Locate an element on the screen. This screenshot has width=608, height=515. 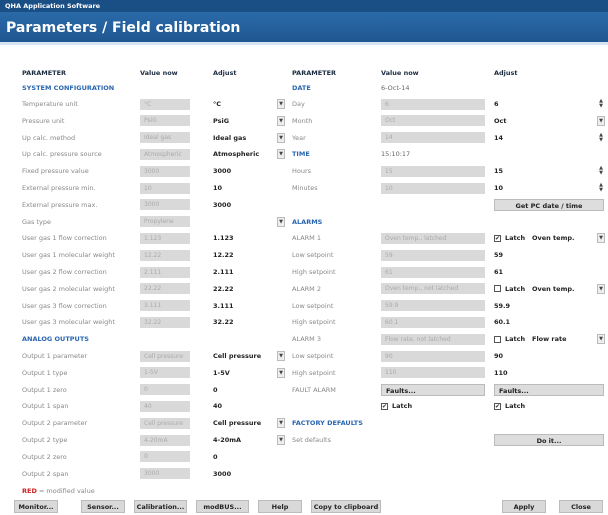
analog-row-7-adjust-field: 3000 is located at coordinates (244, 474).